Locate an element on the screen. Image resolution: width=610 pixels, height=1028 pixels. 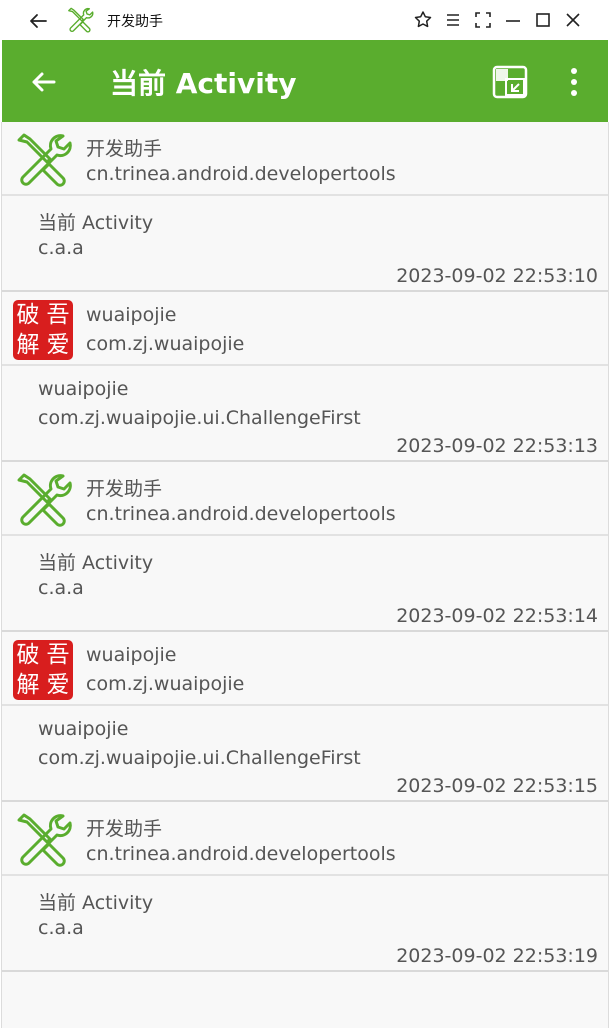
activity-timestamp: 2023-09-02 22:53:10 is located at coordinates (497, 276).